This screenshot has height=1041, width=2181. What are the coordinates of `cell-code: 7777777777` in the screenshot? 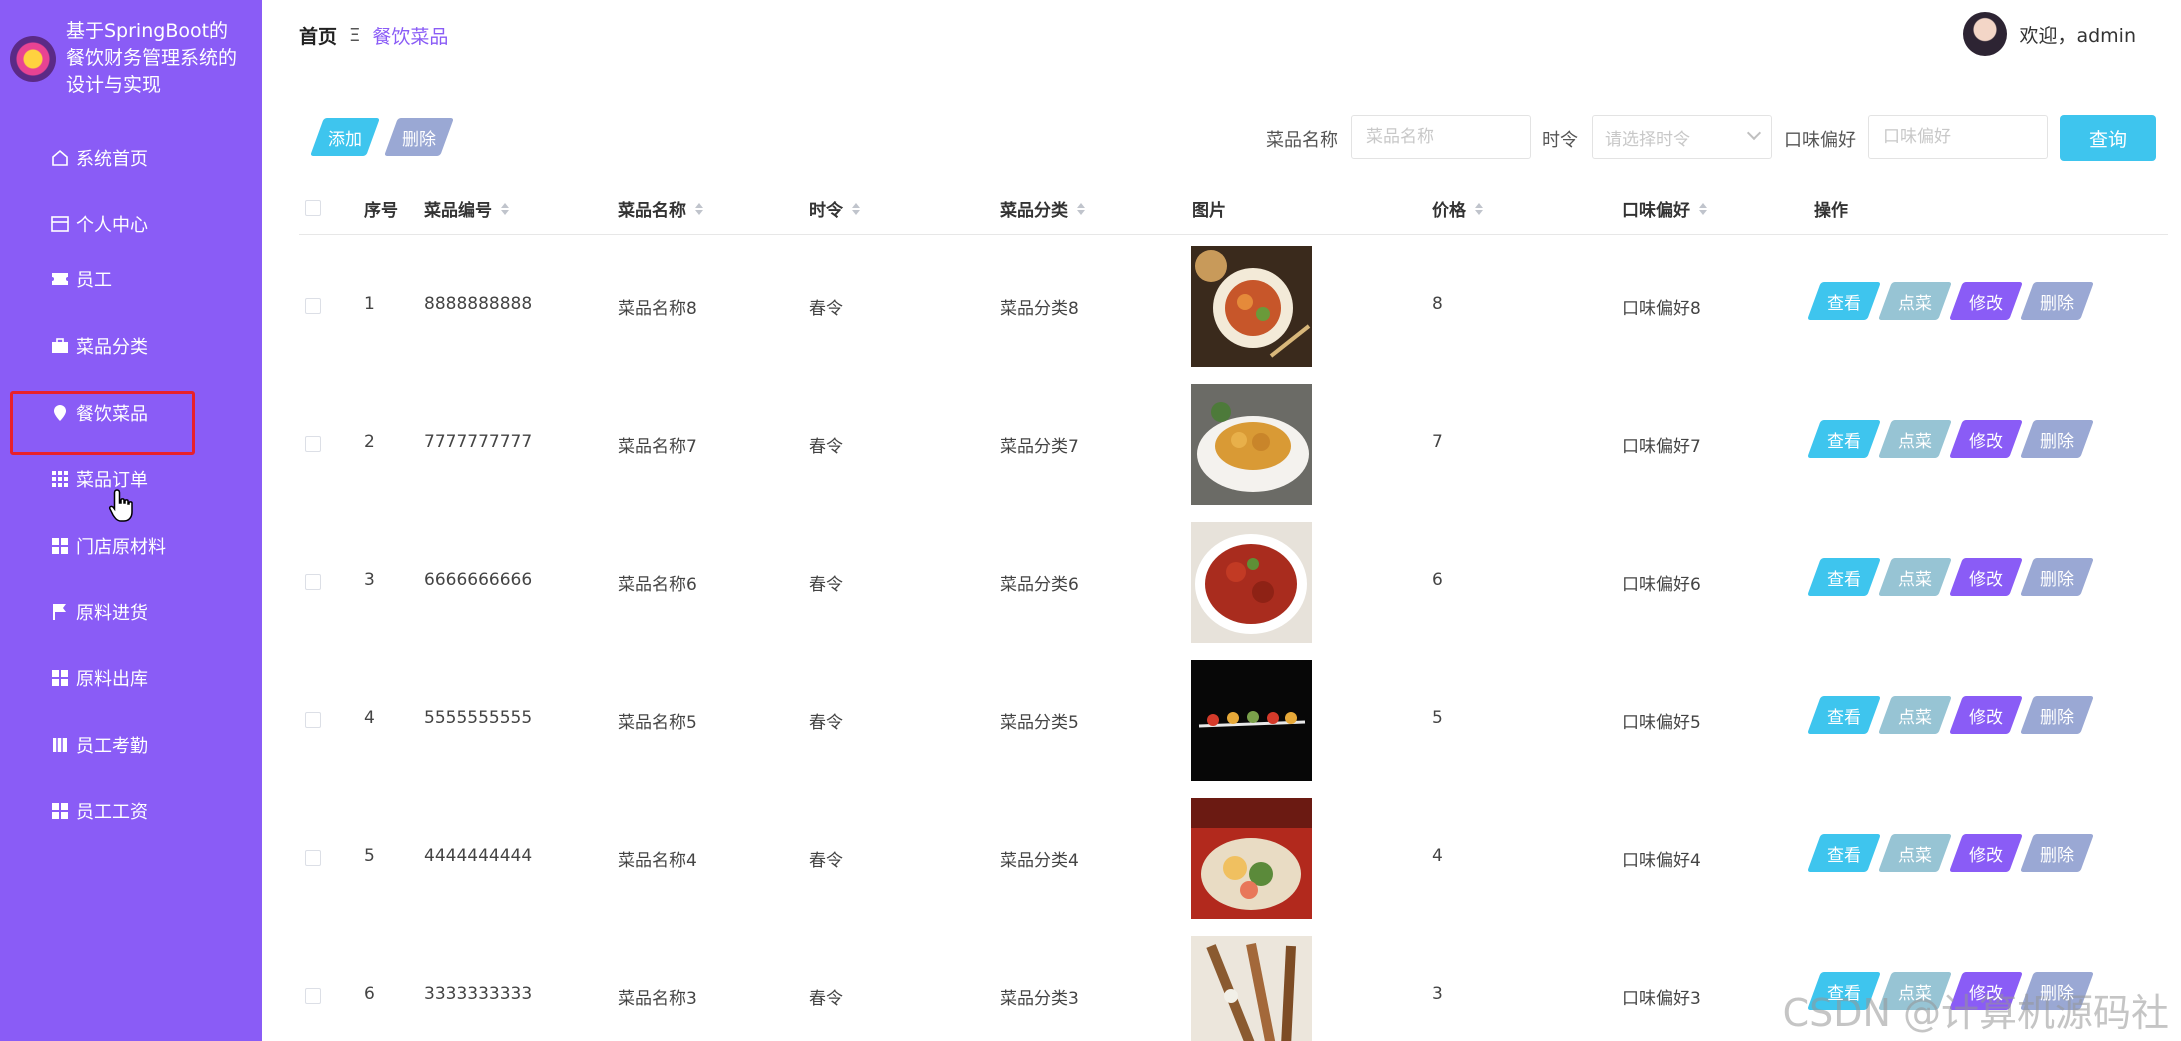 It's located at (478, 442).